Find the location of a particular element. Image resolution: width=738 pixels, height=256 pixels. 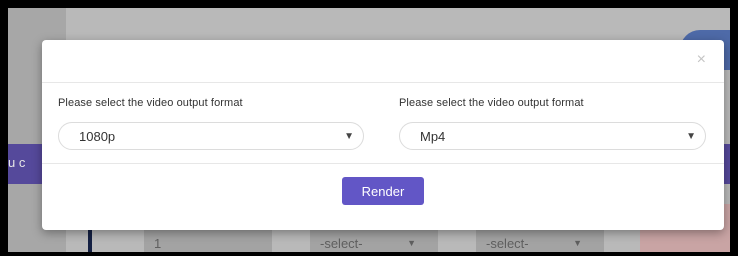

format-select: Mp4 ▼ is located at coordinates (552, 136).